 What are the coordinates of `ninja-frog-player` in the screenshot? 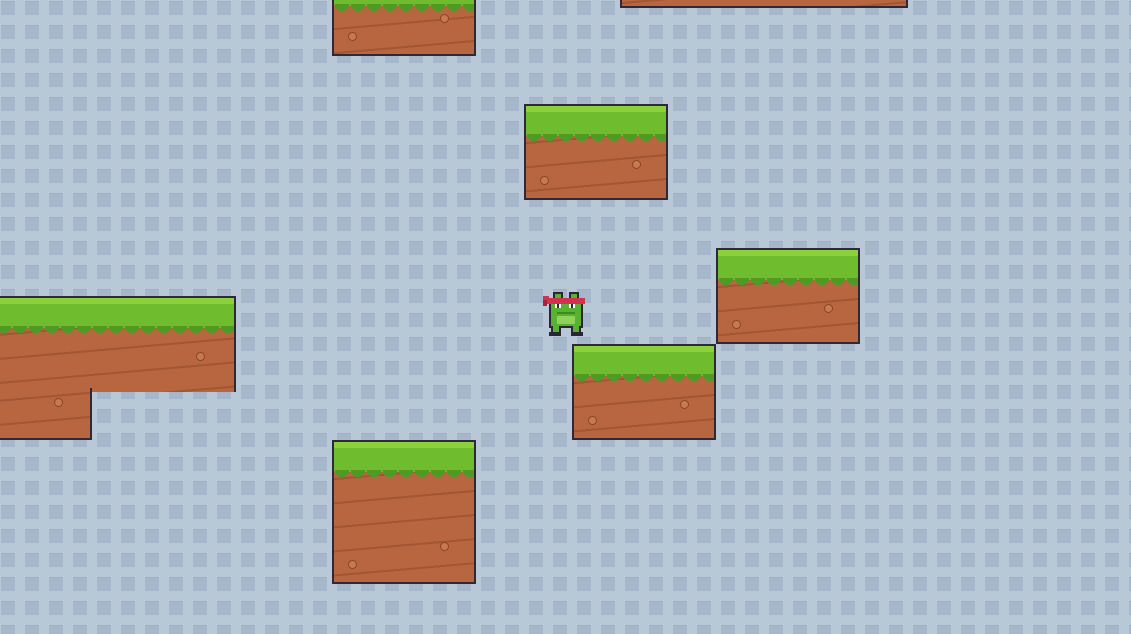 It's located at (566, 317).